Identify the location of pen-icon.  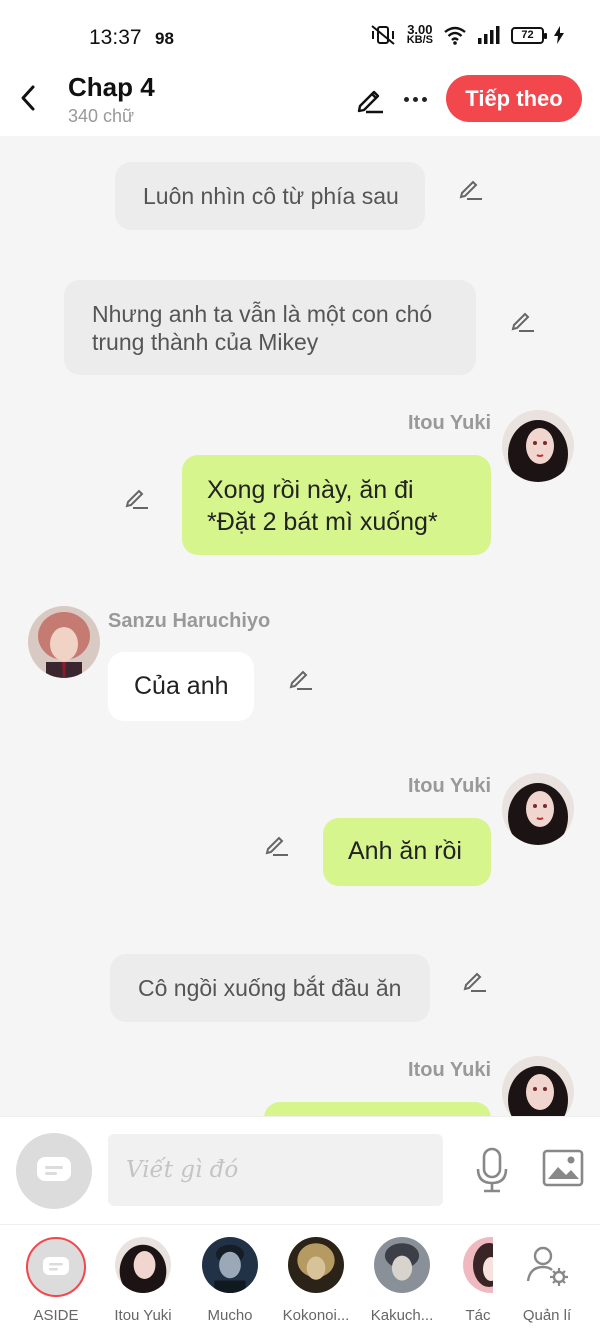
(370, 102).